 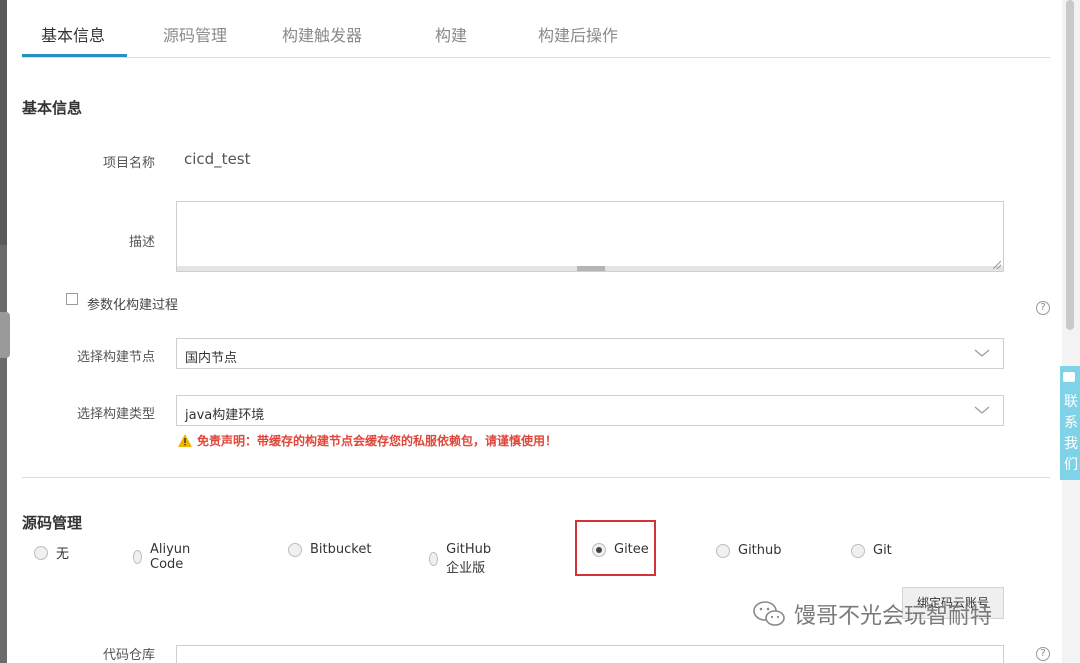 I want to click on contact-us-widget: 联系我们, so click(x=1070, y=423).